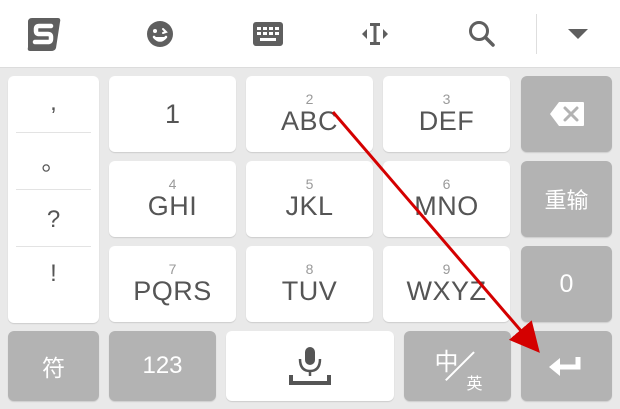  Describe the element at coordinates (309, 99) in the screenshot. I see `key-number: 2` at that location.